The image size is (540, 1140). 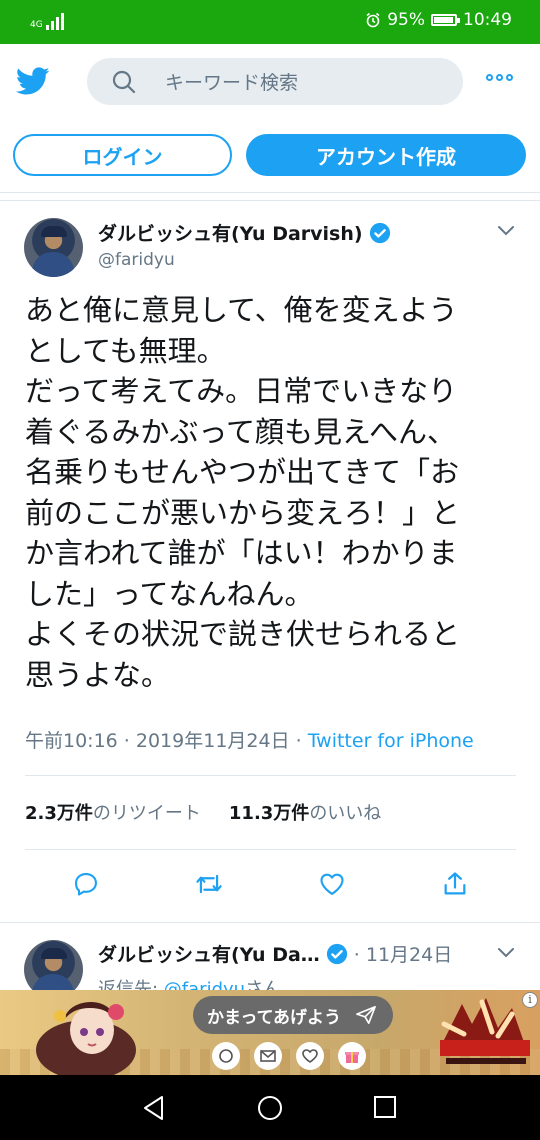 I want to click on mail-icon, so click(x=268, y=1056).